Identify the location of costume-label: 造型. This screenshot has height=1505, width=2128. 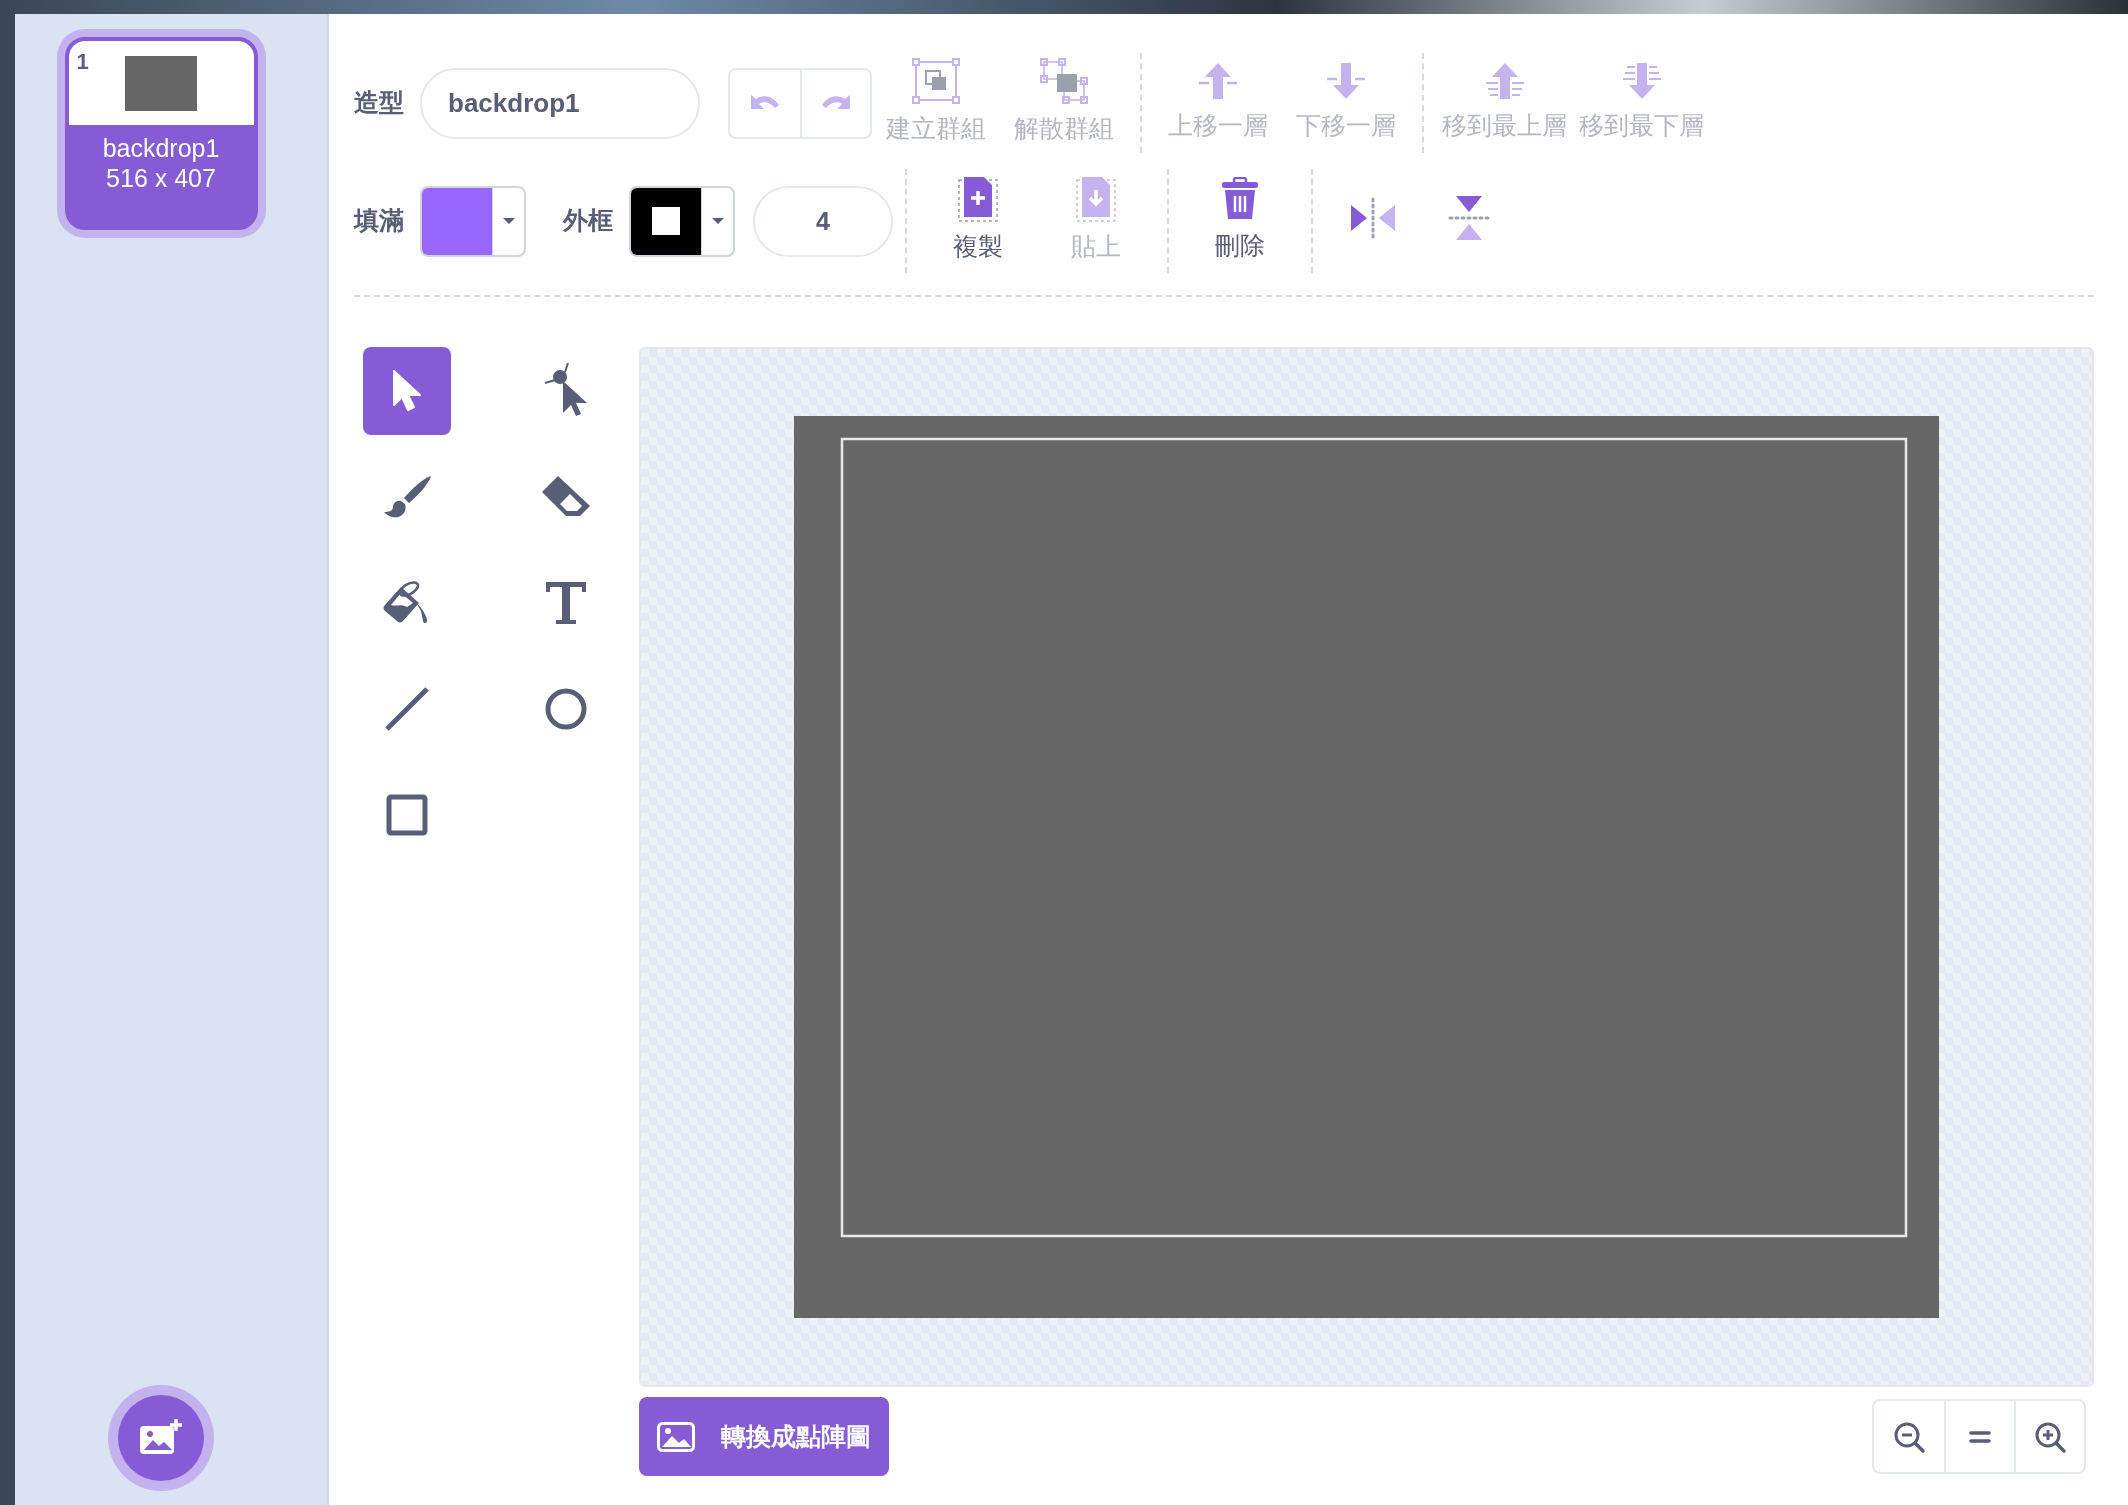
(379, 103).